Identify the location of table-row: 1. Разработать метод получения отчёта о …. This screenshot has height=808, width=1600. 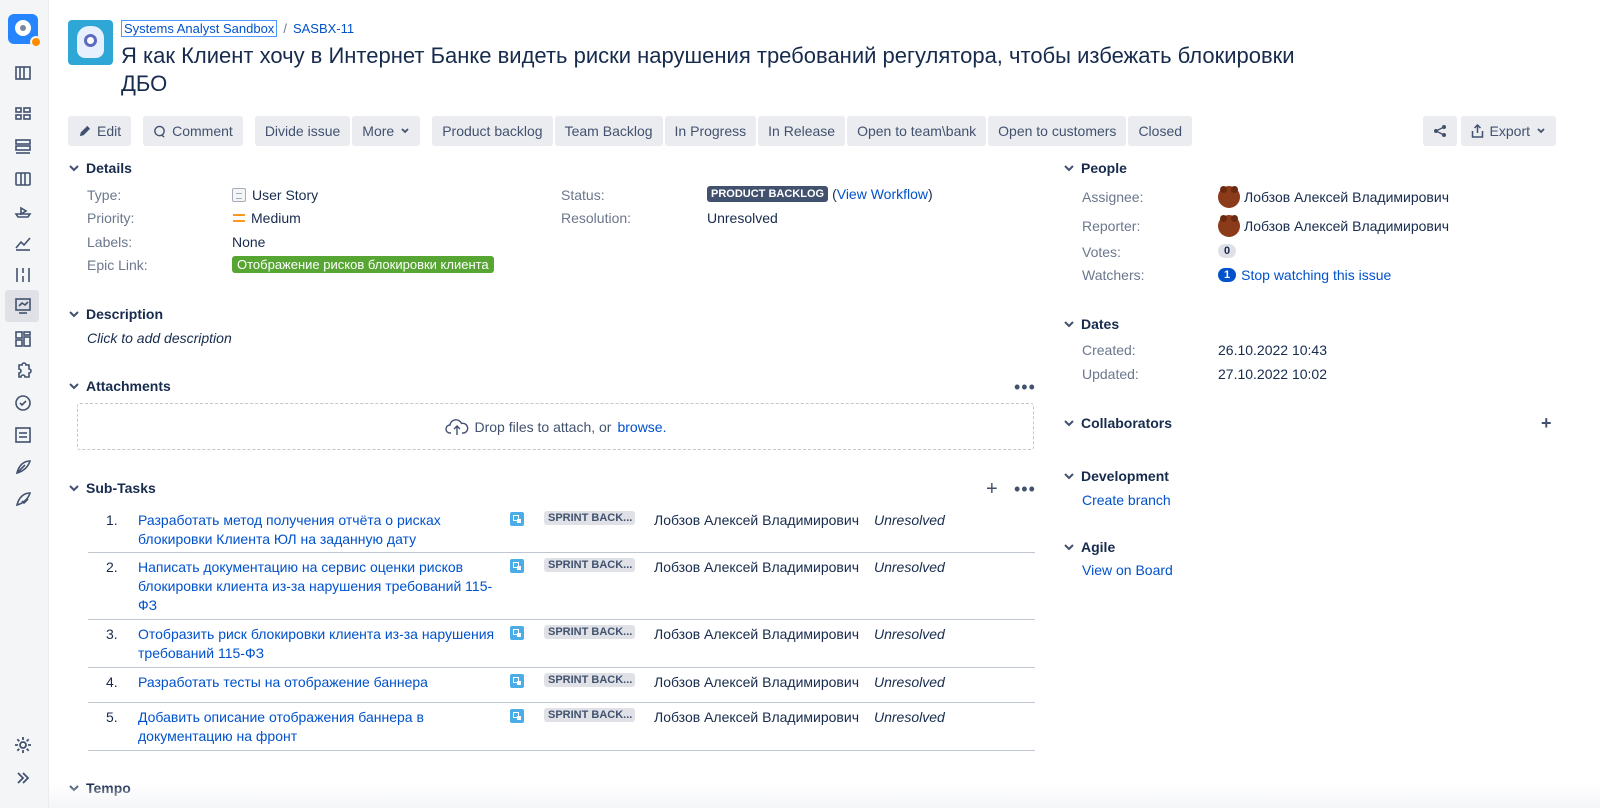
(561, 529).